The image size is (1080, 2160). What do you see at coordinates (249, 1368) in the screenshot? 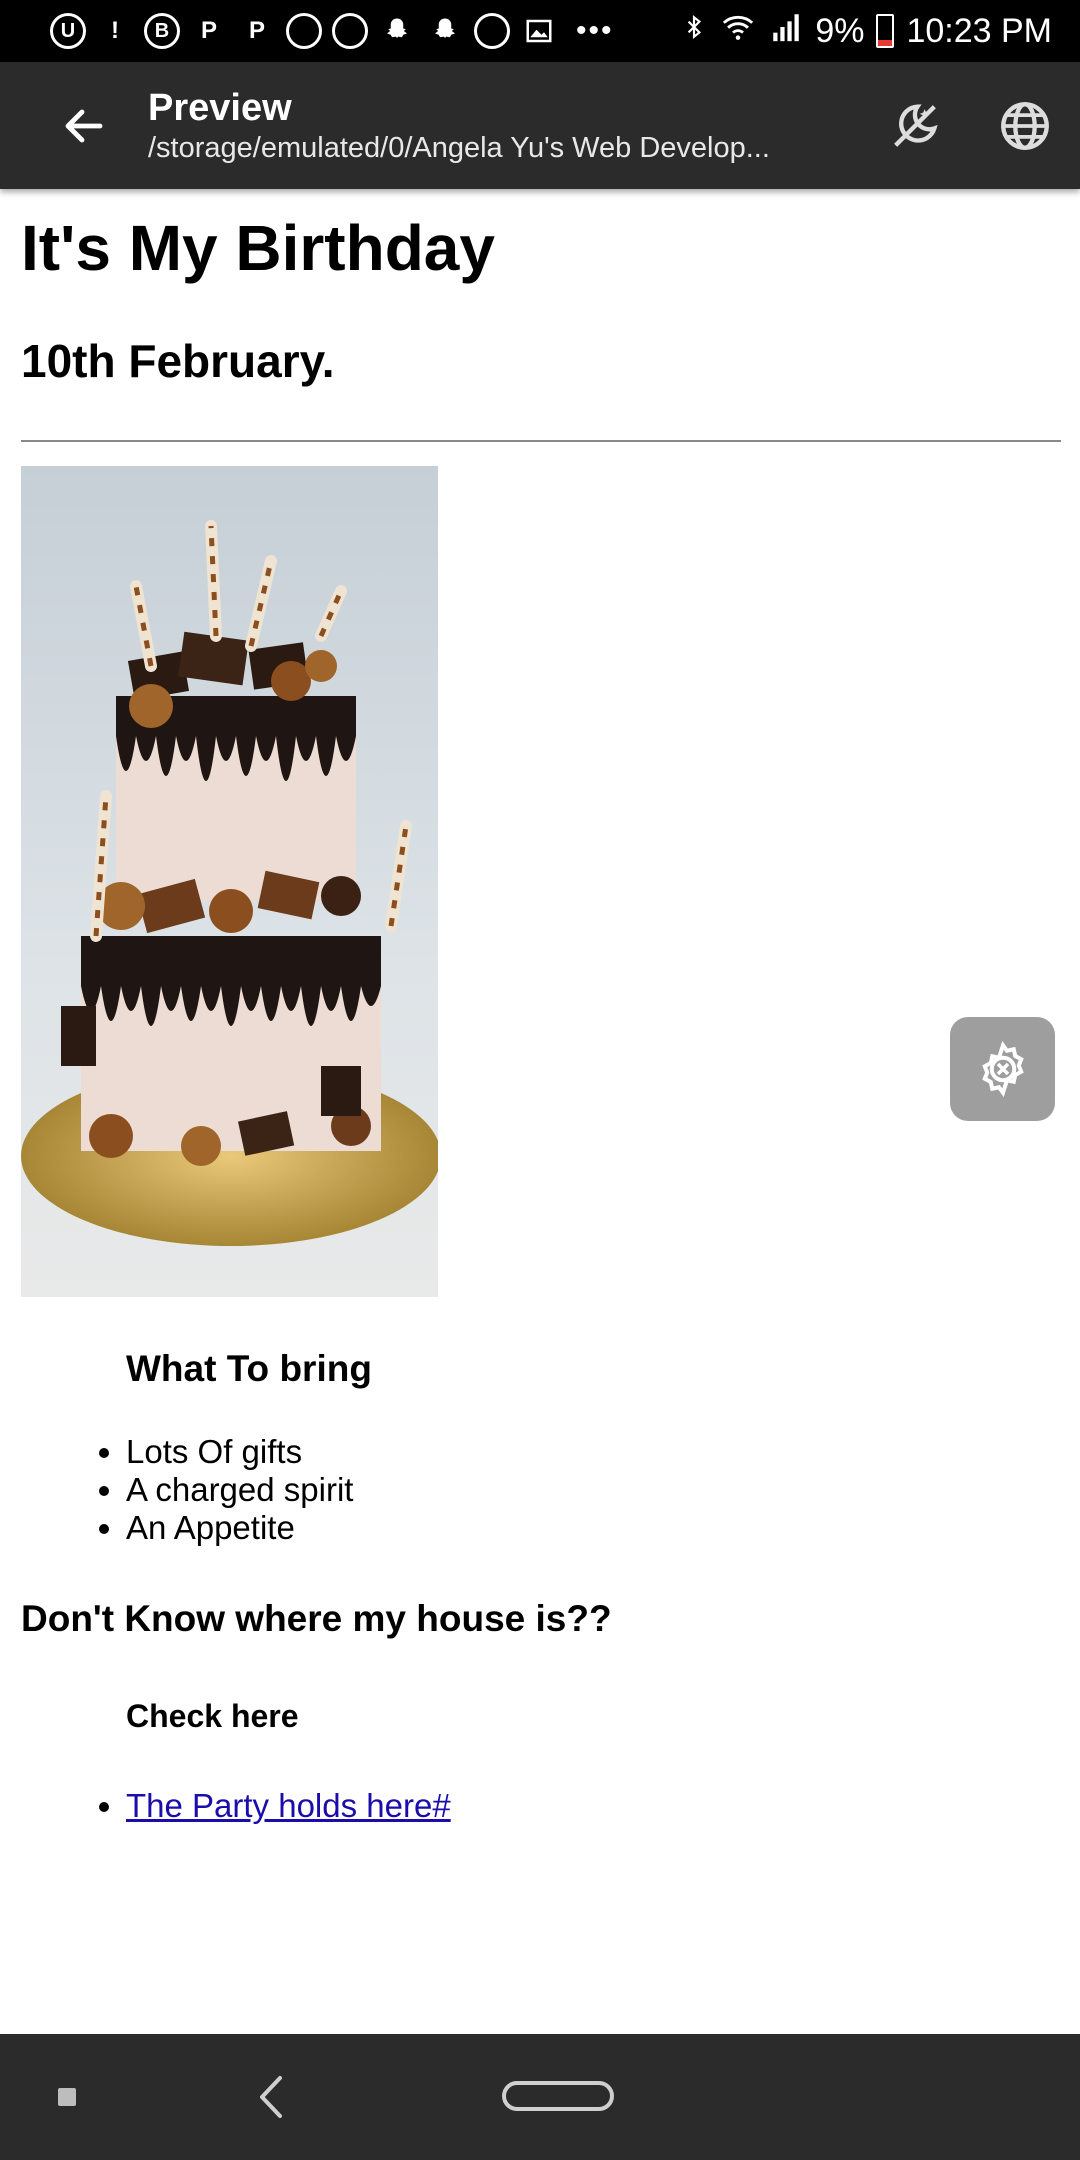
I see `what-to-bring-heading: What To bring` at bounding box center [249, 1368].